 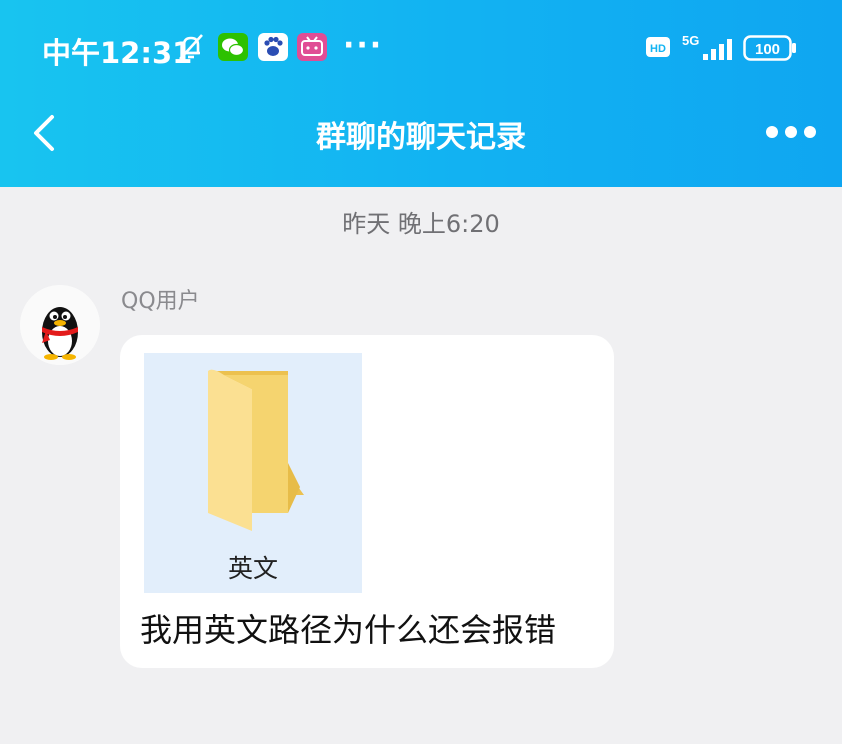 I want to click on message-timestamp: 昨天 晚上6:20, so click(x=421, y=224).